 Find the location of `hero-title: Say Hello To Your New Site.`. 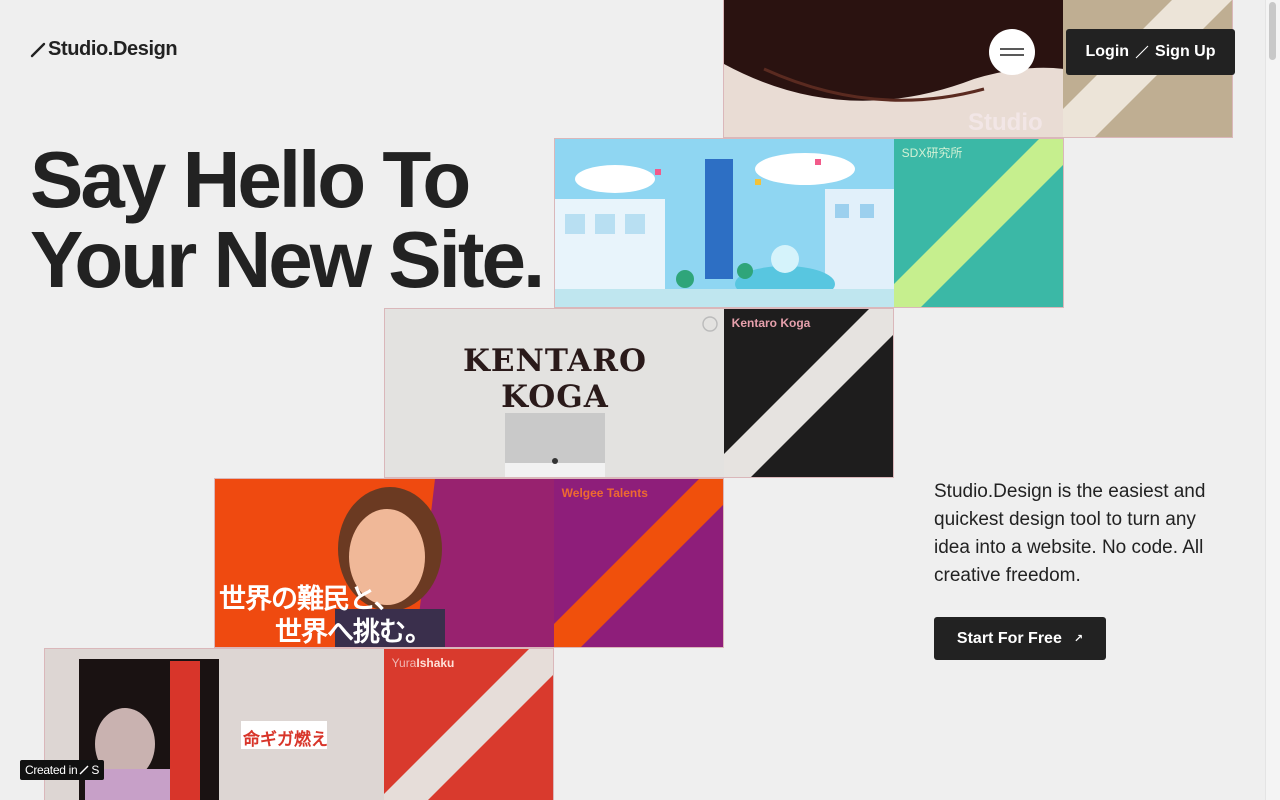

hero-title: Say Hello To Your New Site. is located at coordinates (310, 220).